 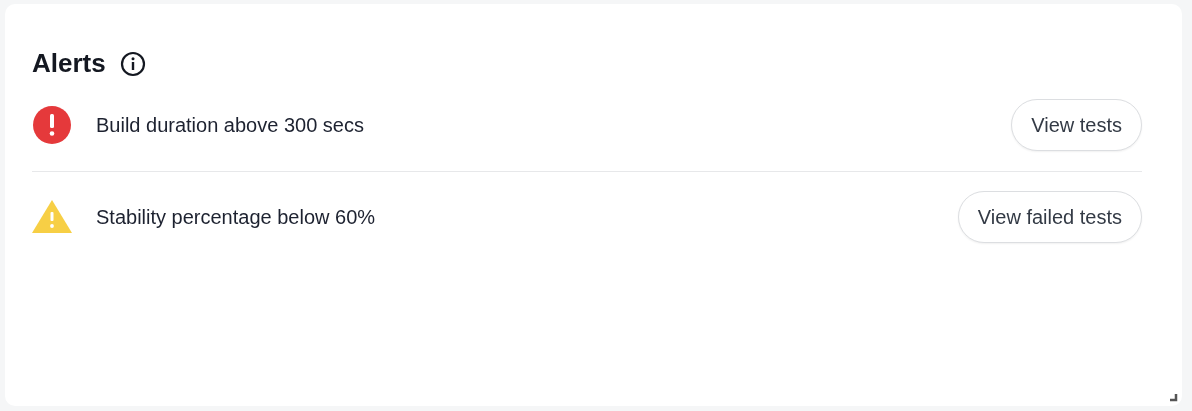 I want to click on view-tests-button: View failed tests, so click(x=1049, y=217).